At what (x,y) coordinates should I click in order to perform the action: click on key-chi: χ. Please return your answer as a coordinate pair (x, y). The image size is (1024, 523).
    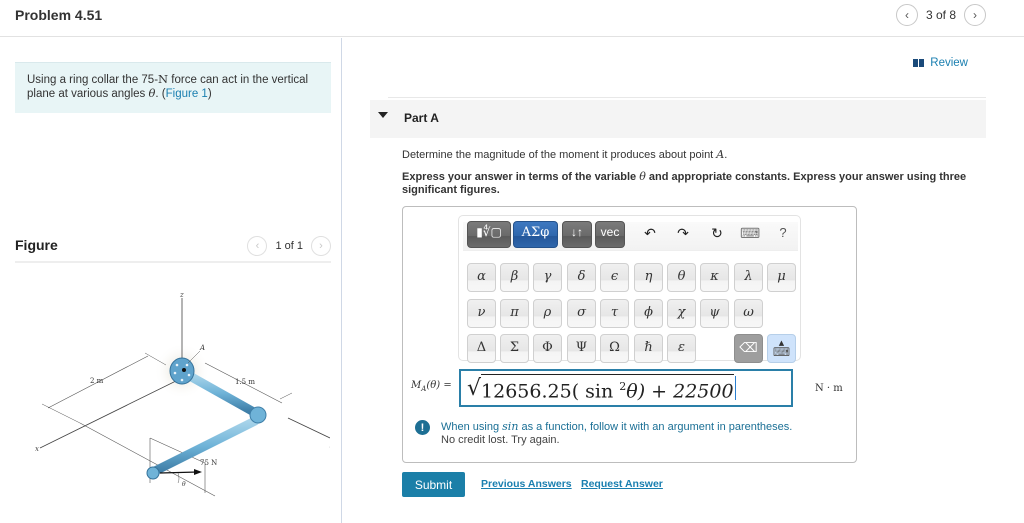
    Looking at the image, I should click on (681, 313).